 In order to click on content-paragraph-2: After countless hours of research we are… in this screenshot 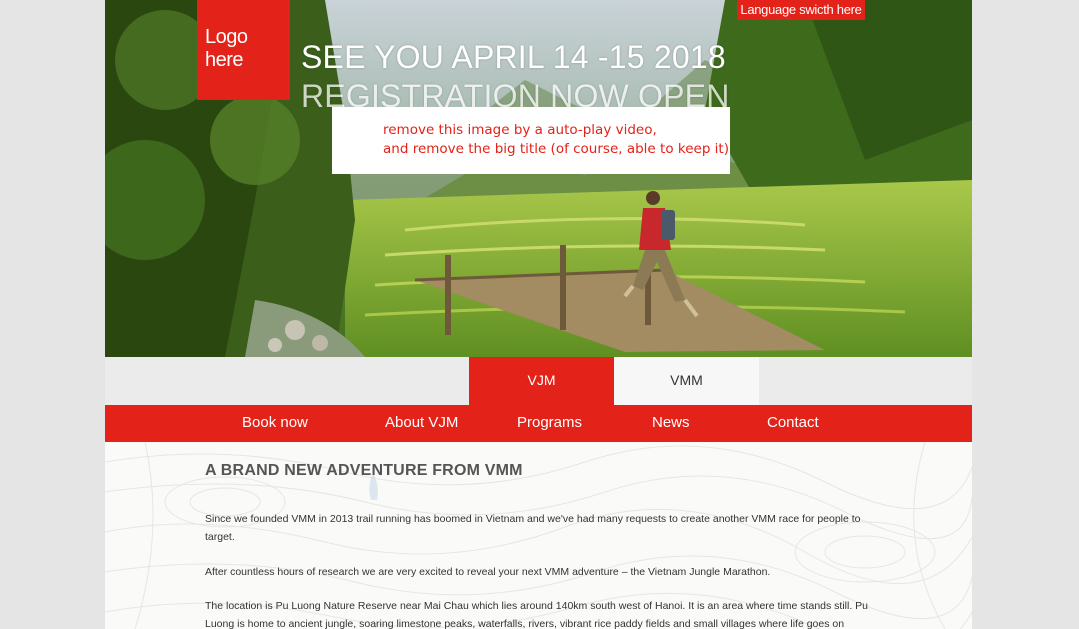, I will do `click(488, 572)`.